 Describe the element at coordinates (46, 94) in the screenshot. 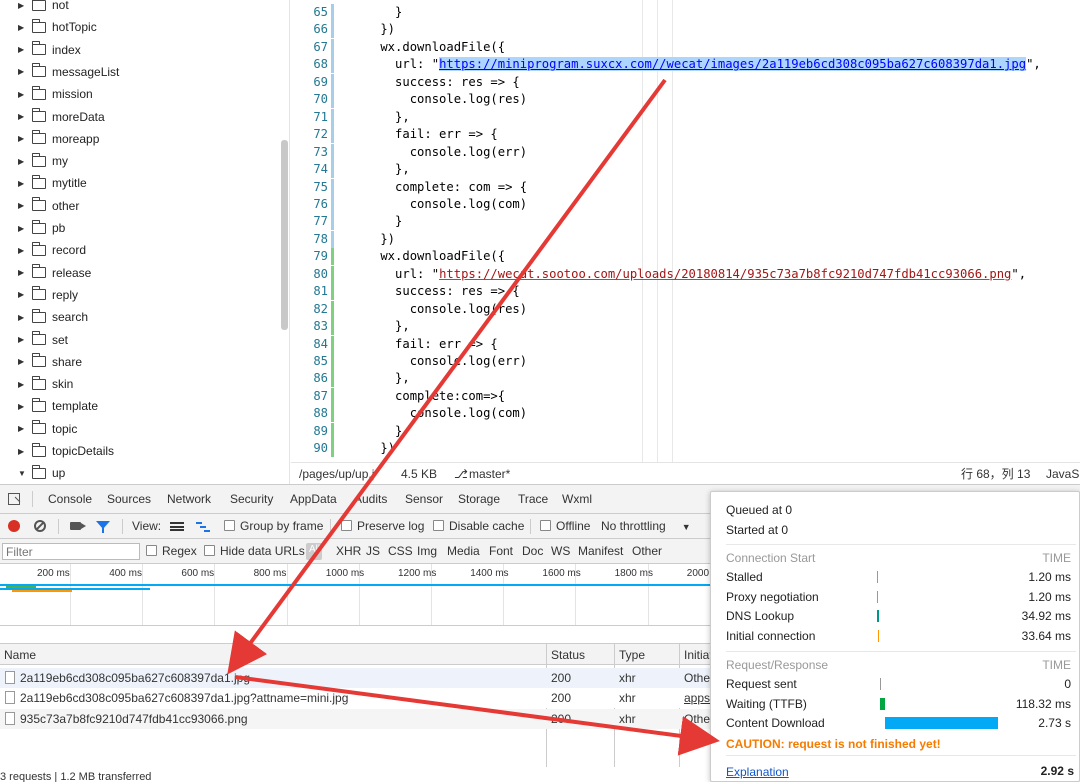

I see `tree-item: ▶ mission` at that location.